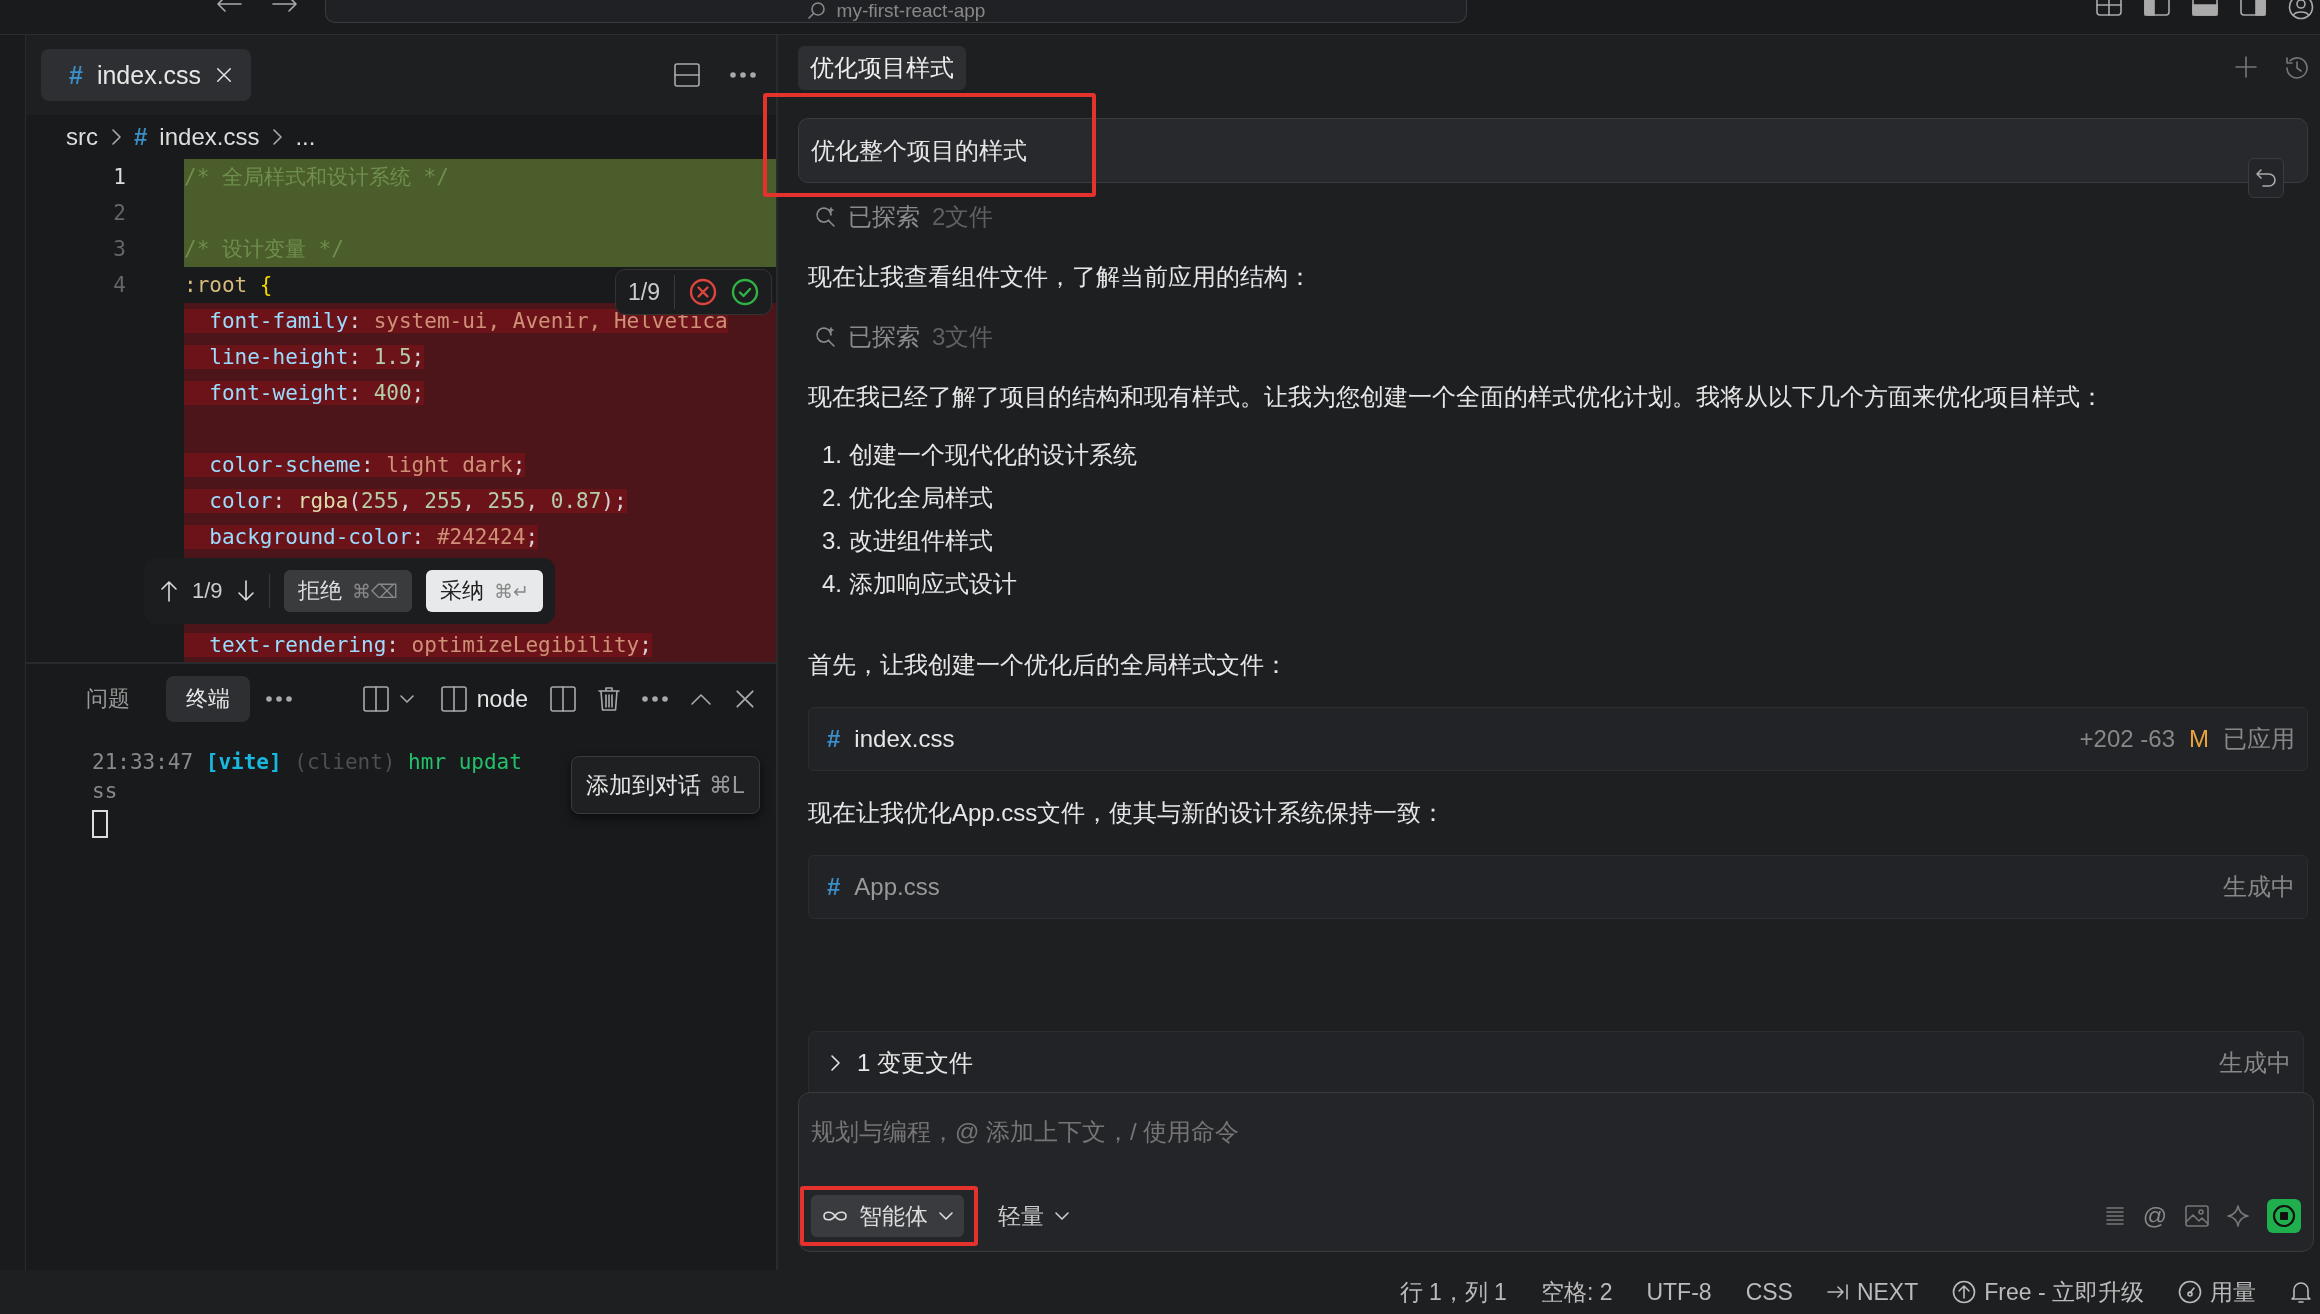 The height and width of the screenshot is (1314, 2320). I want to click on list-item: 4. 添加响应式设计, so click(920, 584).